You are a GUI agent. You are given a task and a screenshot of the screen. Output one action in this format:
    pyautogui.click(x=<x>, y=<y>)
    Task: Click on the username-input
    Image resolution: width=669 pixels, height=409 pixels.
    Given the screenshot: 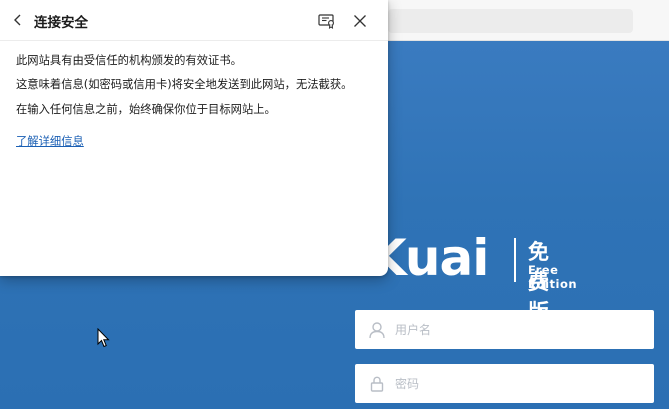 What is the action you would take?
    pyautogui.click(x=505, y=329)
    